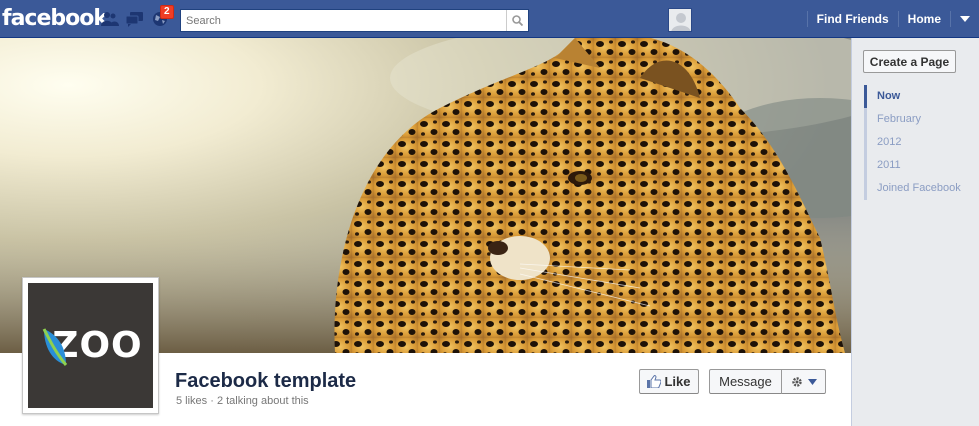 The height and width of the screenshot is (426, 979). What do you see at coordinates (912, 119) in the screenshot?
I see `timeline-item-february: February` at bounding box center [912, 119].